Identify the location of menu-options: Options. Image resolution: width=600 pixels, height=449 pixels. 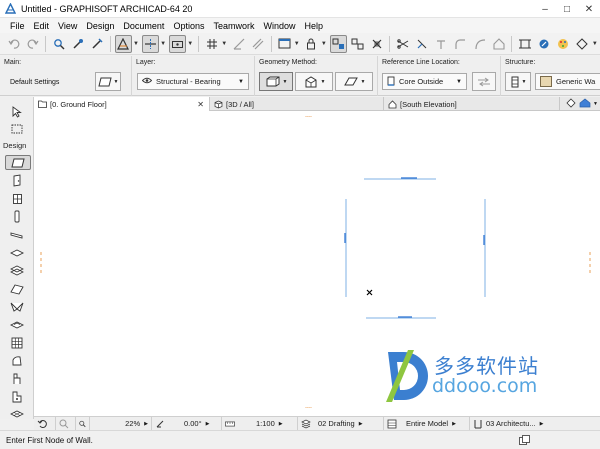
(189, 26).